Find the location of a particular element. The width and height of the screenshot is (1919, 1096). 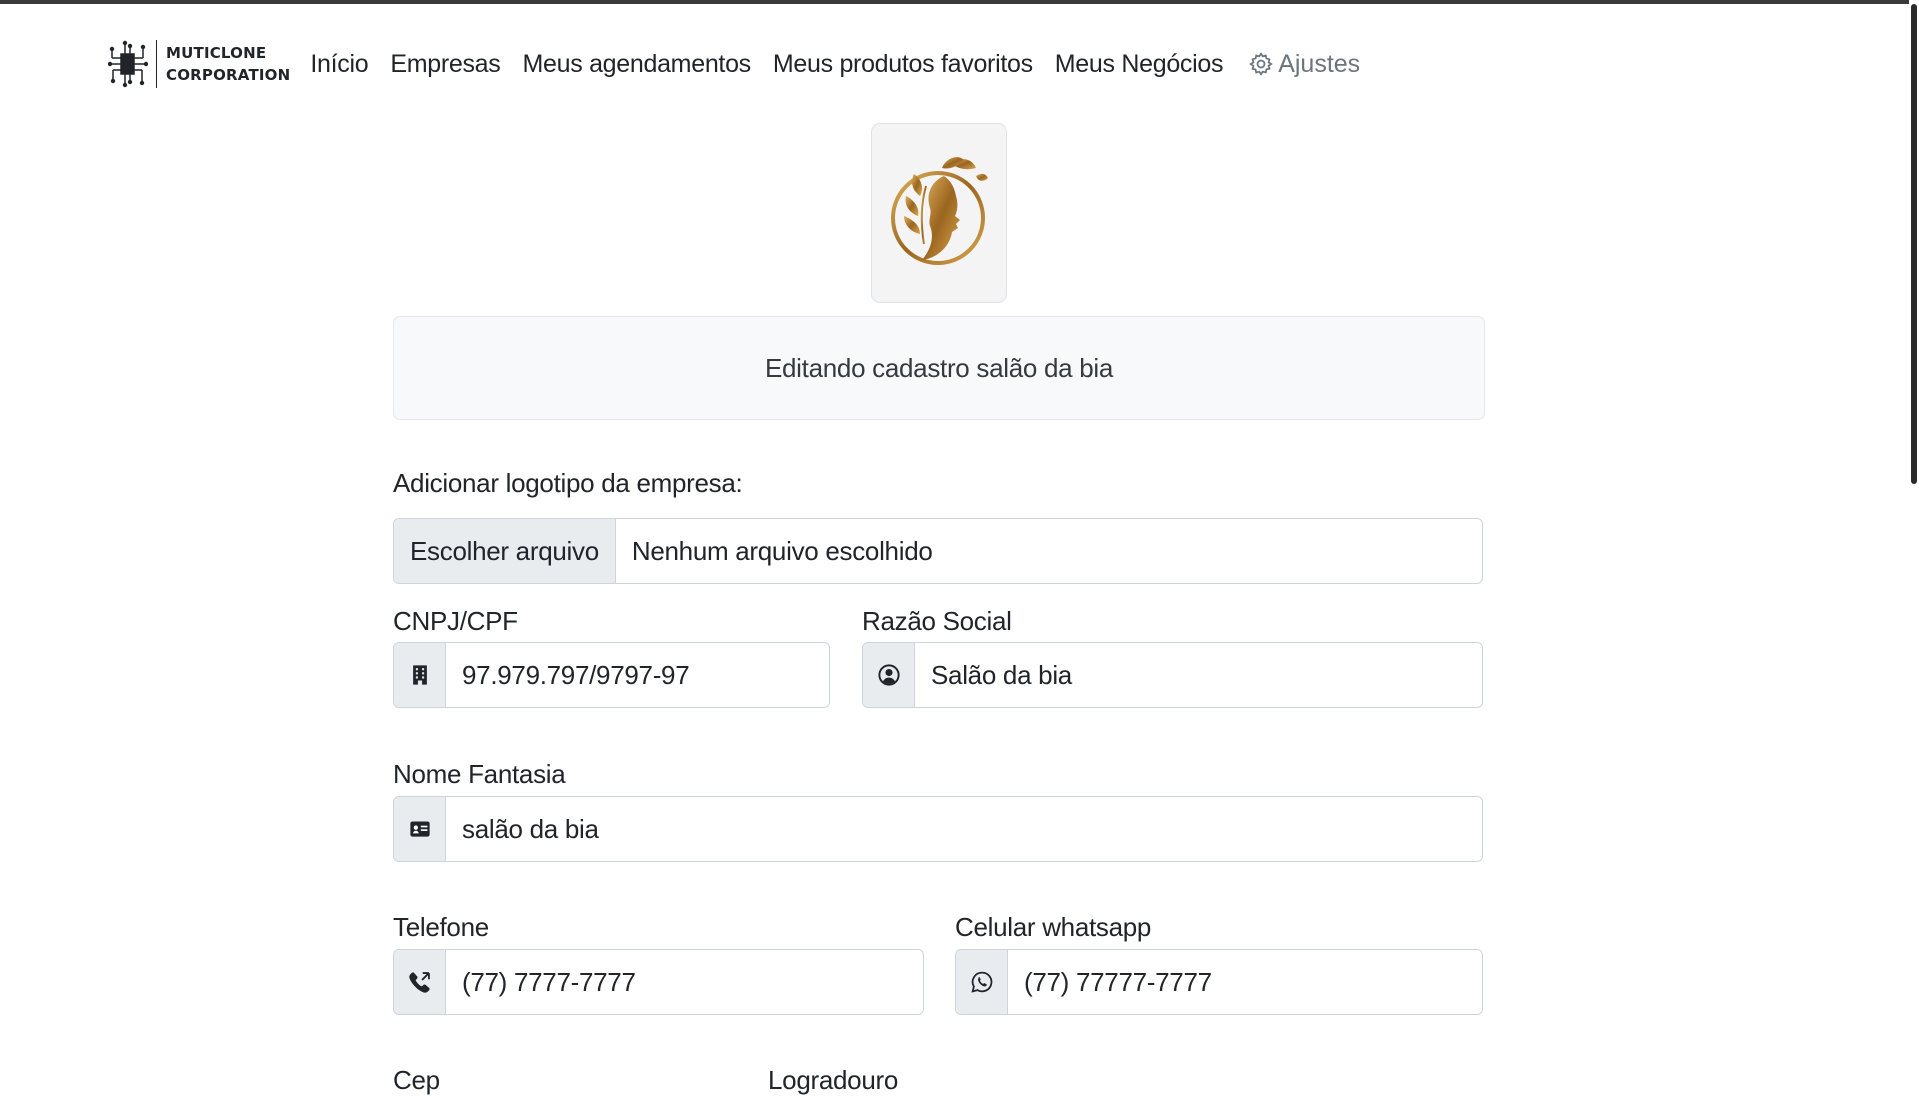

logo-upload-label: Adicionar logotipo da empresa: is located at coordinates (568, 483).